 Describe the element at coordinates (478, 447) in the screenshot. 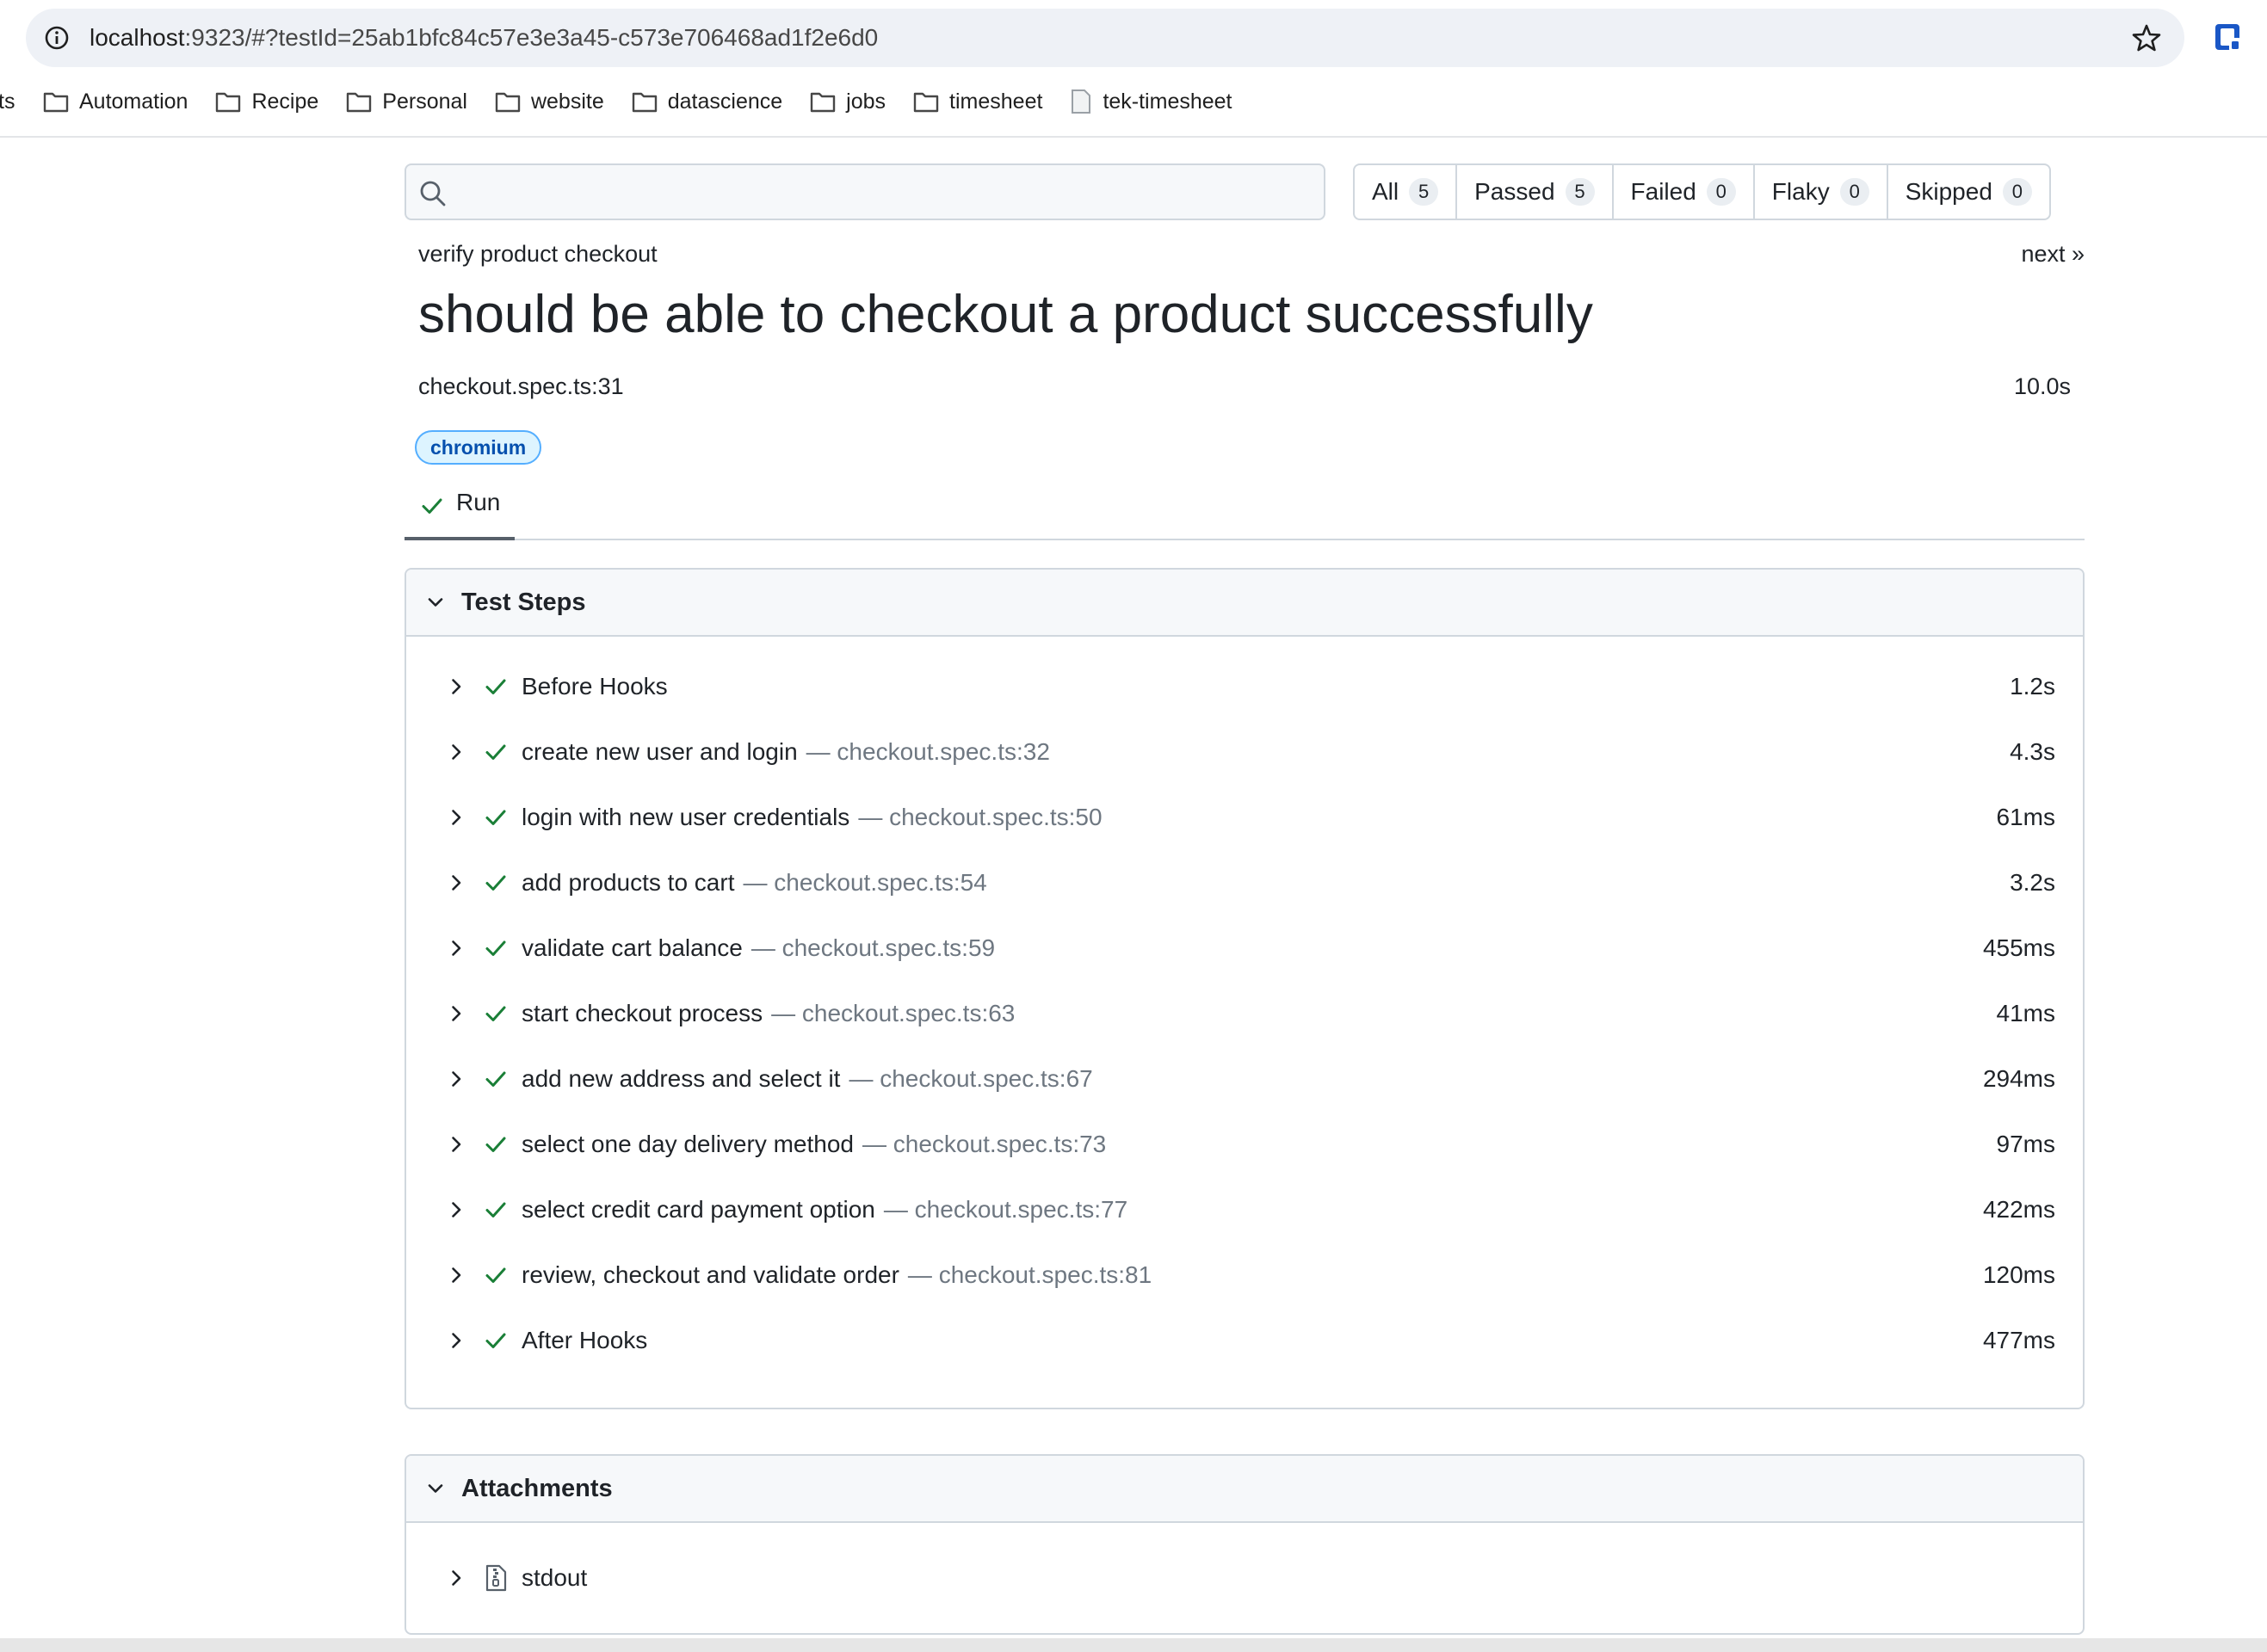

I see `project-tag: chromium` at that location.